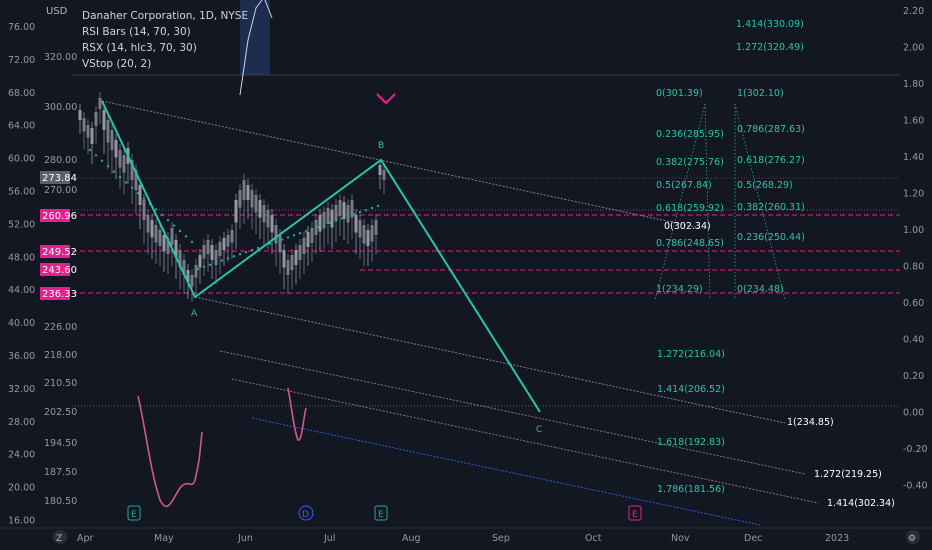 This screenshot has width=932, height=550. What do you see at coordinates (861, 503) in the screenshot?
I see `channel-label-3: 1.414(302.34)` at bounding box center [861, 503].